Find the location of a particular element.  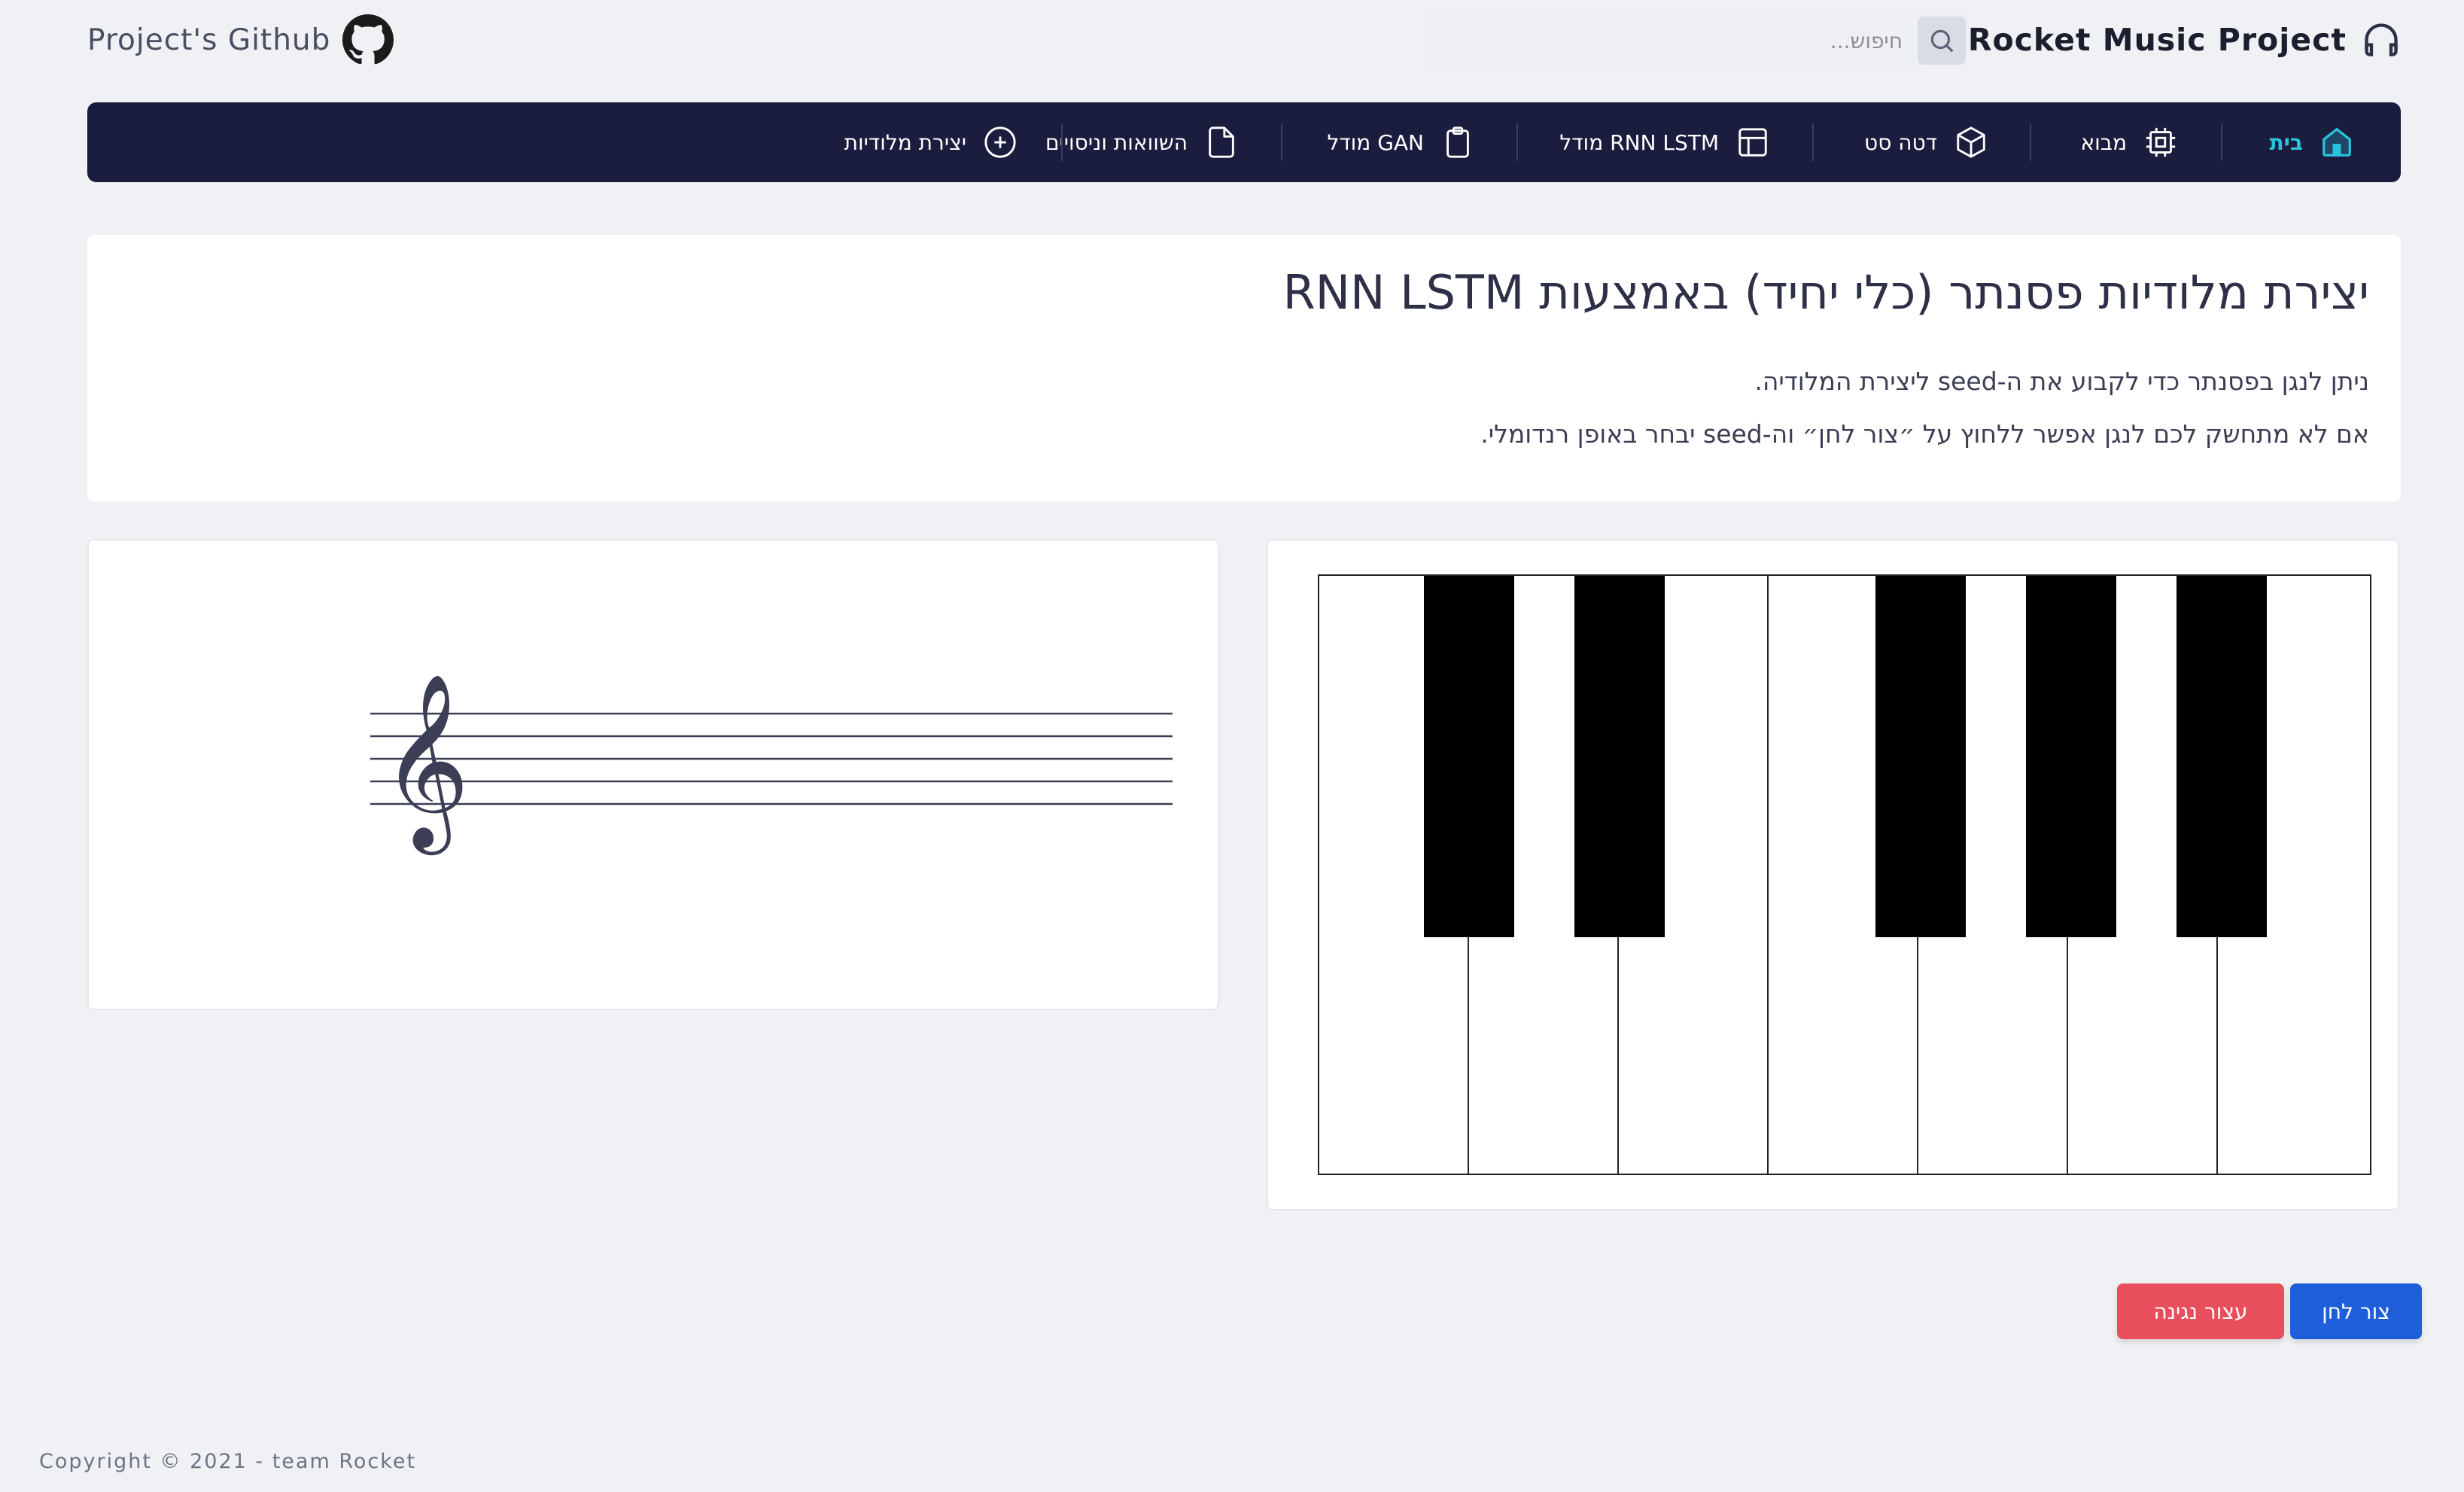

stop-playback-button: עצור נגינה is located at coordinates (2200, 1311).